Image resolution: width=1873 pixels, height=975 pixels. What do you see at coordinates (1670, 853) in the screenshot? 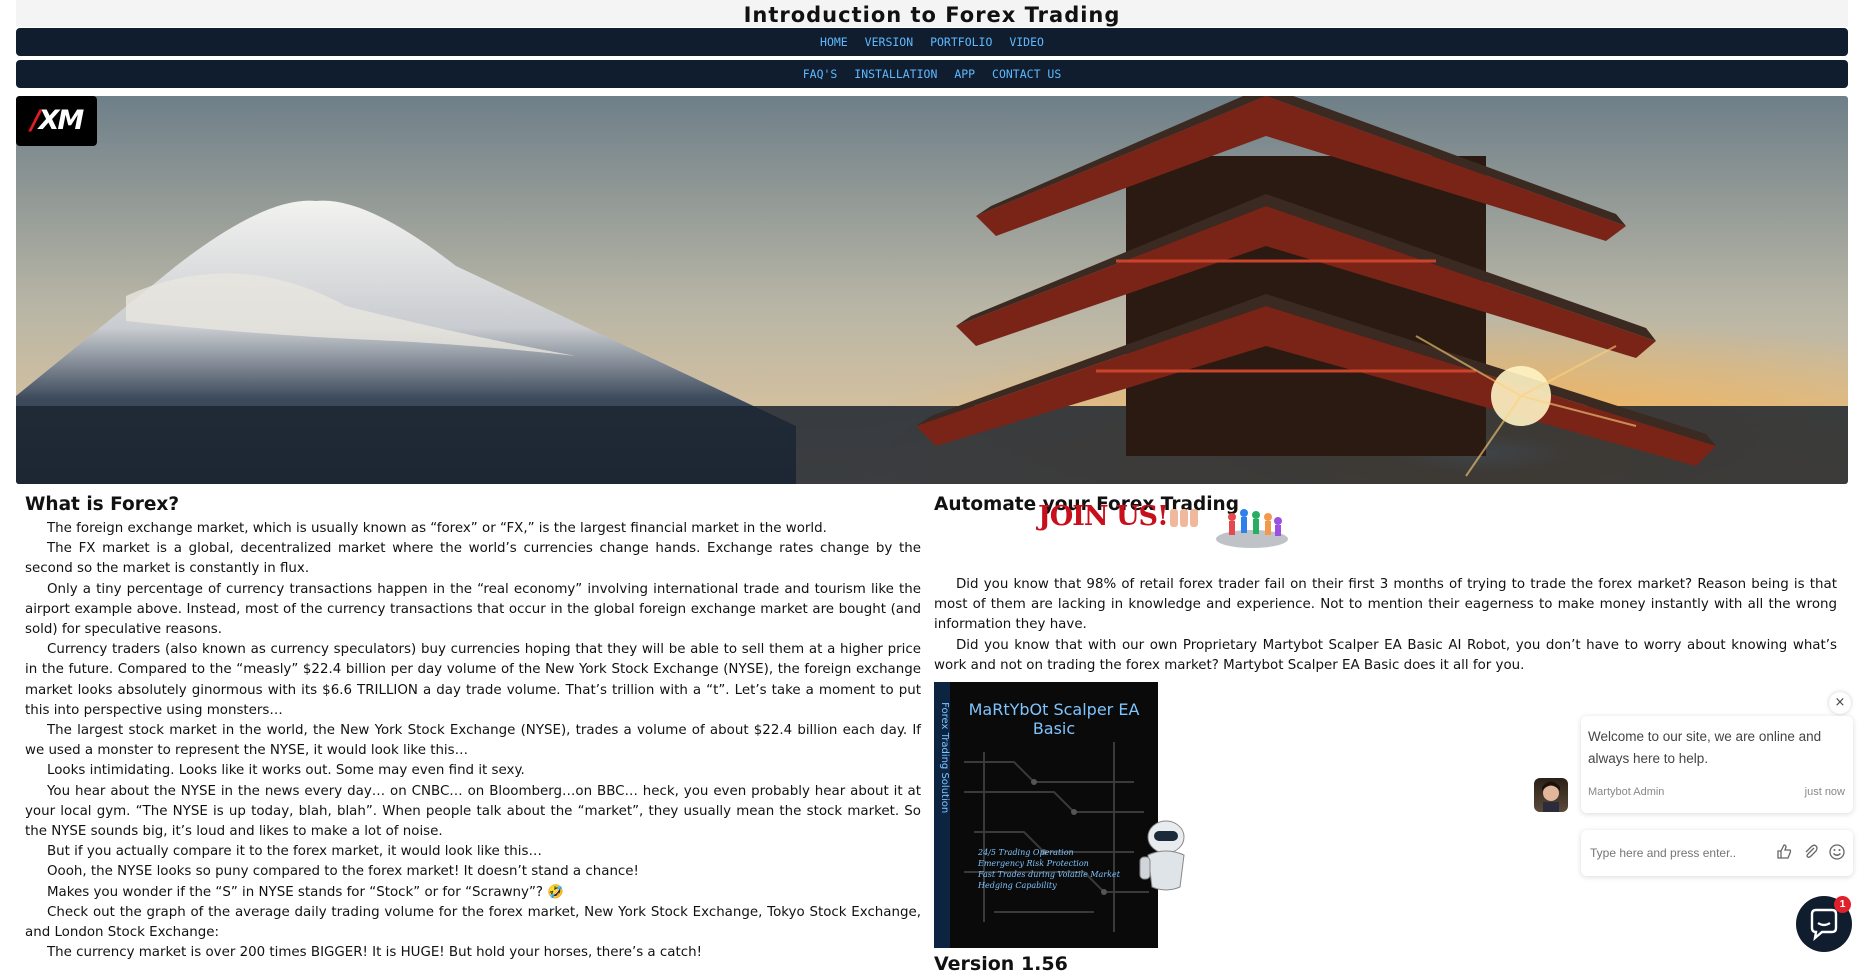
I see `chat-input` at bounding box center [1670, 853].